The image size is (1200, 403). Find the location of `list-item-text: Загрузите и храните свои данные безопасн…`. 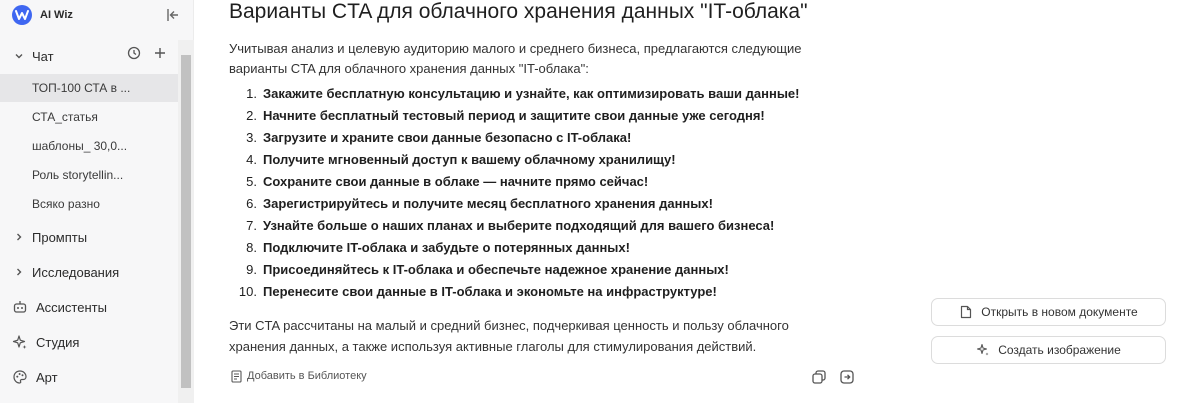

list-item-text: Загрузите и храните свои данные безопасн… is located at coordinates (447, 137).